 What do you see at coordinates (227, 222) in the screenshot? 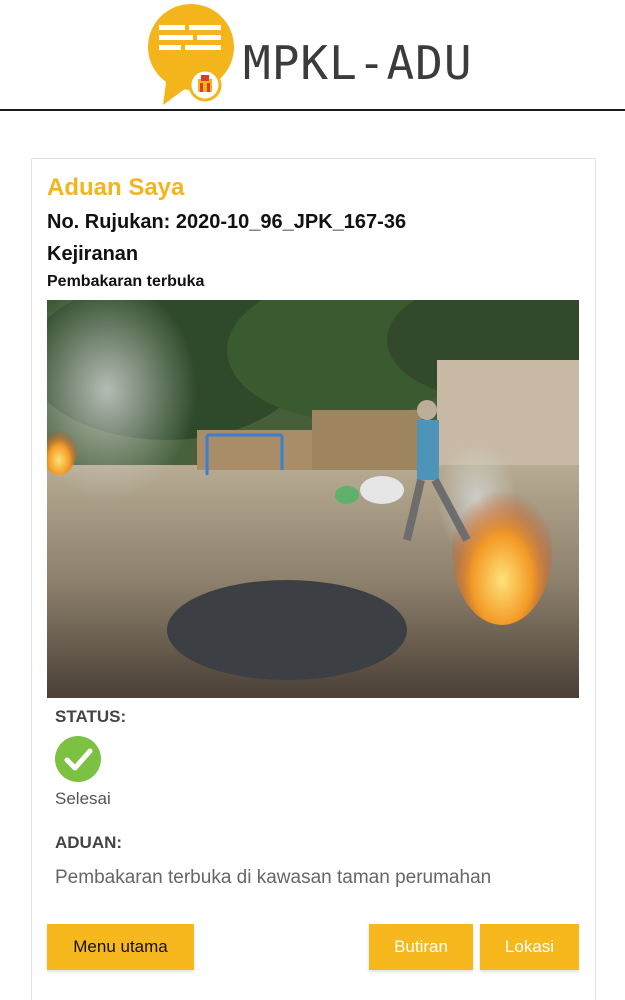
I see `reference-number: No. Rujukan: 2020-10_96_JPK_167-36` at bounding box center [227, 222].